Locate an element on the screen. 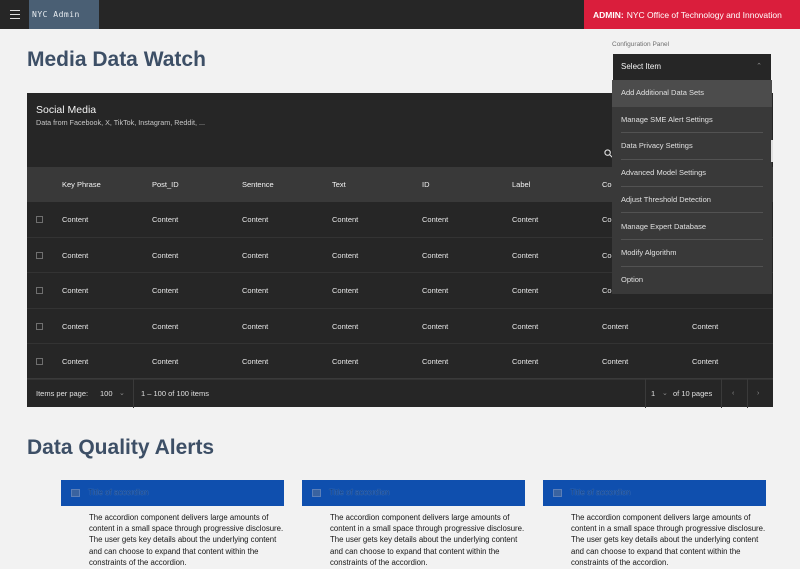  menu-item-threshold: Adjust Threshold Detection is located at coordinates (692, 200).